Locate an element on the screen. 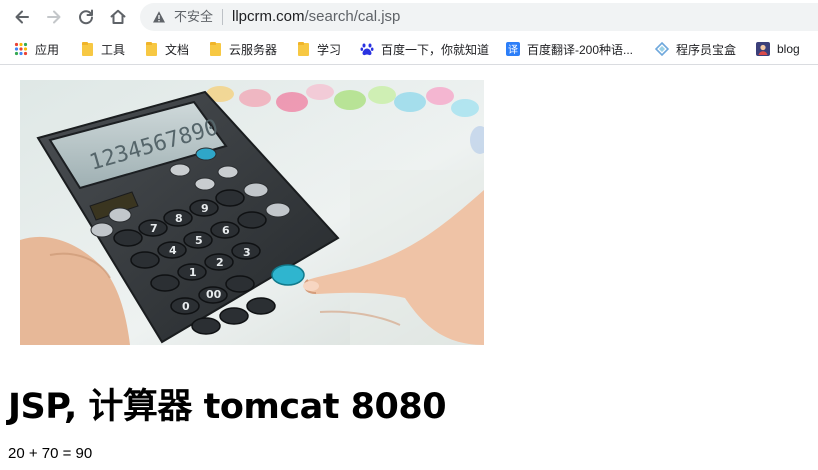 The image size is (818, 470). svg-text: 2 is located at coordinates (220, 262).